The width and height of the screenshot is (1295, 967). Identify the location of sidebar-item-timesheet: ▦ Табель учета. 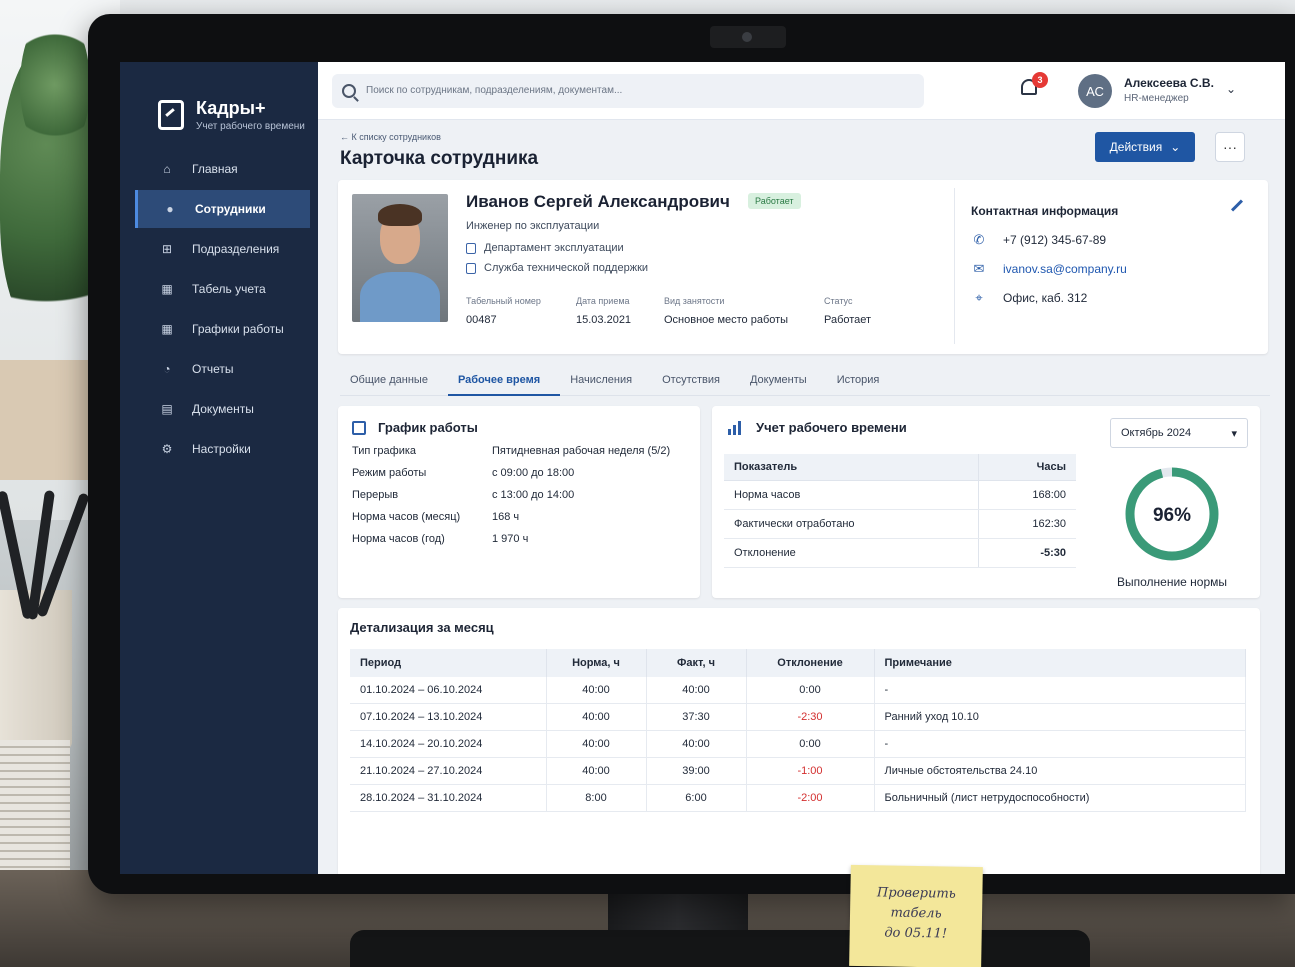
(219, 289).